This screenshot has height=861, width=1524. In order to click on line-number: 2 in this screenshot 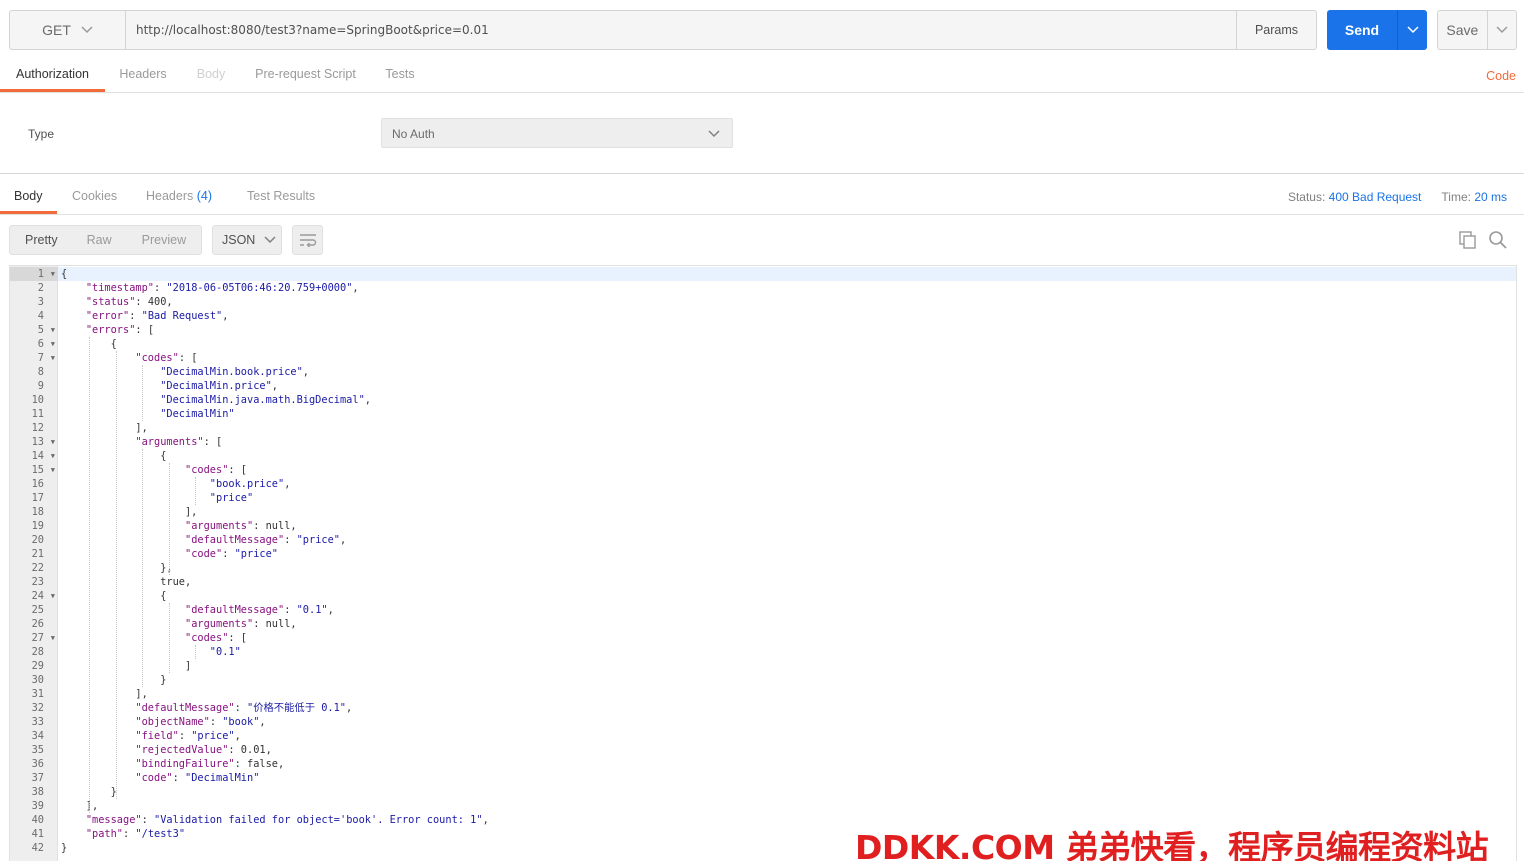, I will do `click(40, 288)`.